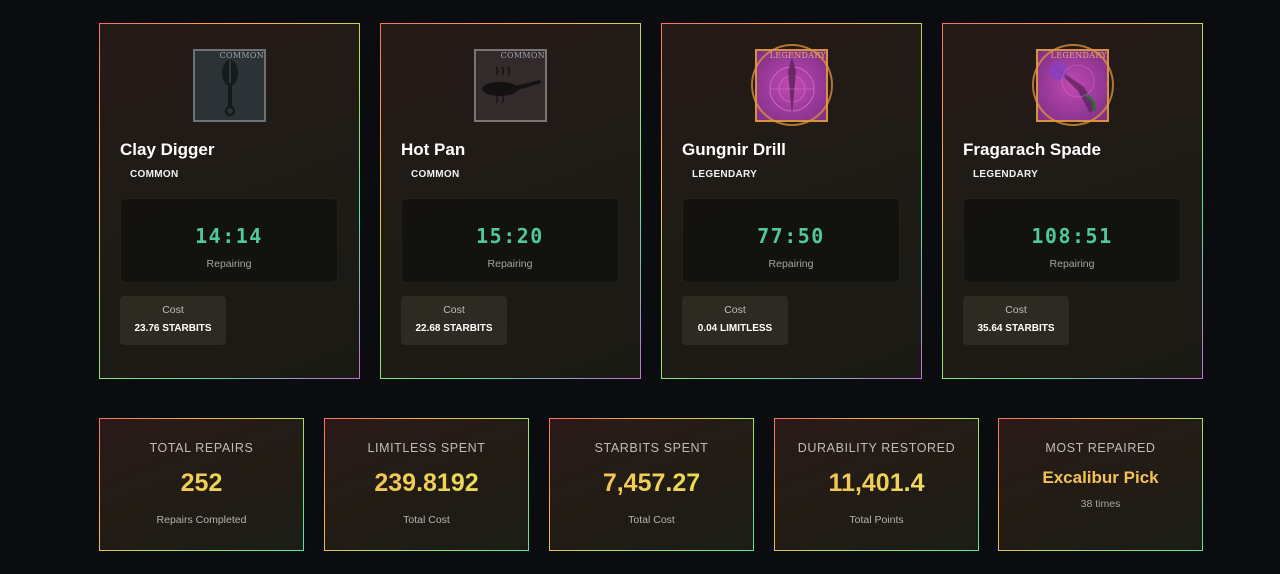 The height and width of the screenshot is (574, 1280). I want to click on cost-value: 22.68 STARBITS, so click(454, 328).